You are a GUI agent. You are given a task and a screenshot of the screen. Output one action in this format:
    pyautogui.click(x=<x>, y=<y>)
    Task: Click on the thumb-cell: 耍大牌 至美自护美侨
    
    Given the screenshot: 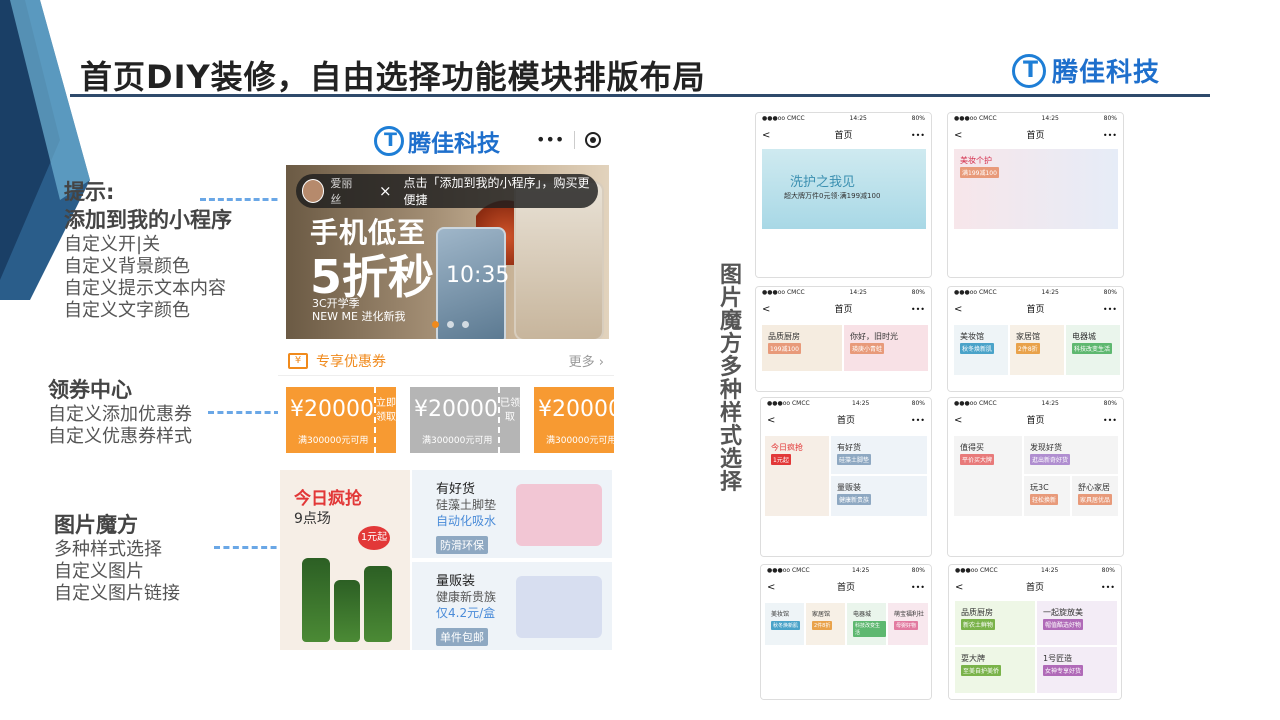 What is the action you would take?
    pyautogui.click(x=995, y=670)
    